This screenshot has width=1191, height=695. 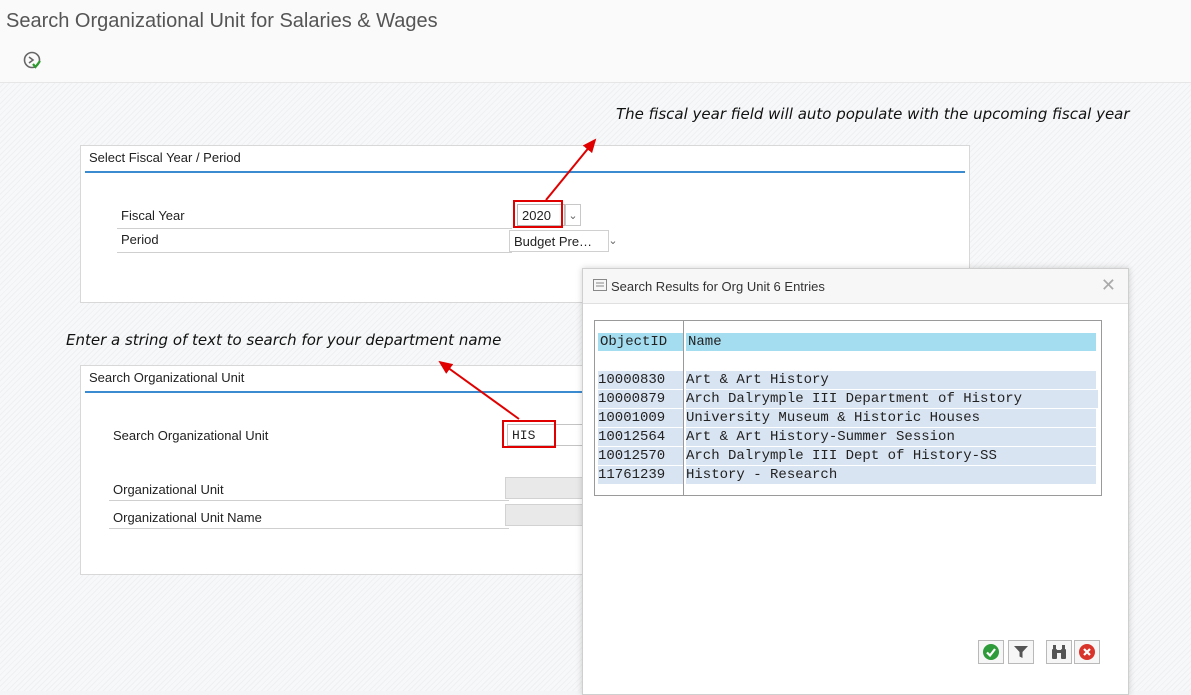 I want to click on fiscal-year-highlight, so click(x=538, y=214).